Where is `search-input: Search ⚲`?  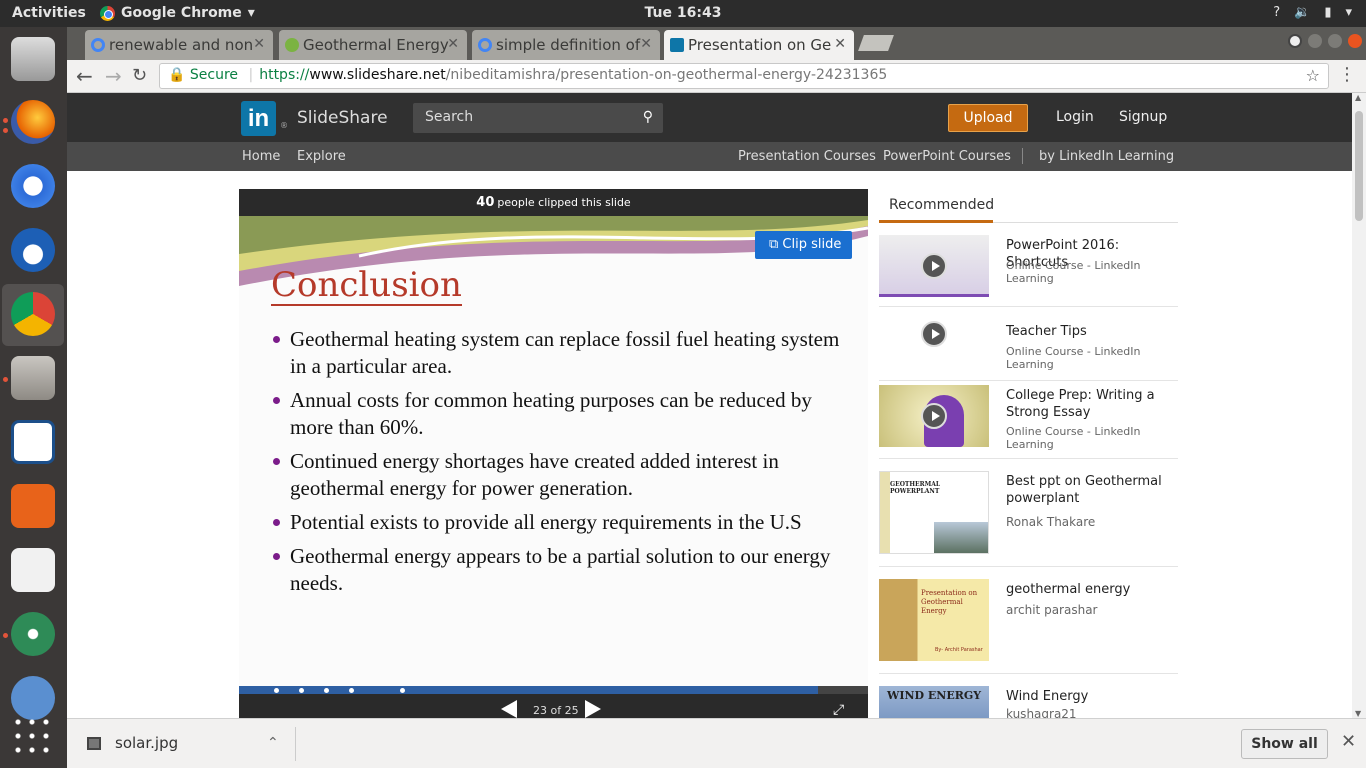
search-input: Search ⚲ is located at coordinates (538, 118).